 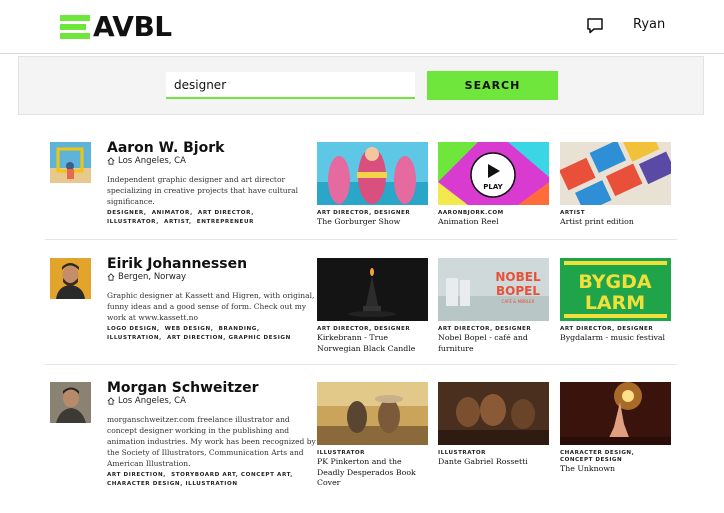 I want to click on skill-tag: BRANDING, so click(x=238, y=329).